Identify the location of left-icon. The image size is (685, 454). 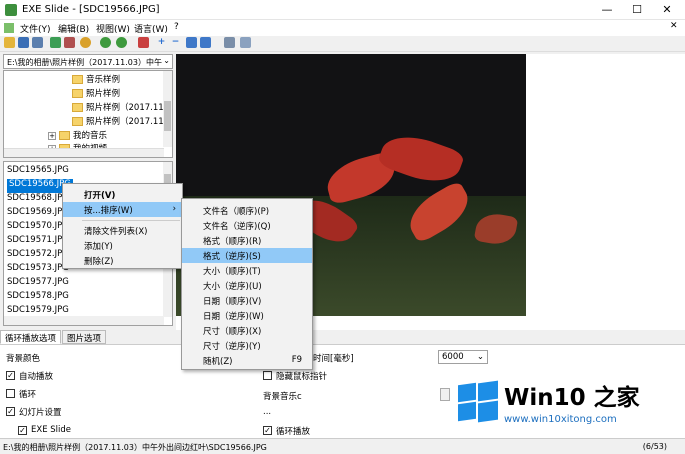
(191, 42).